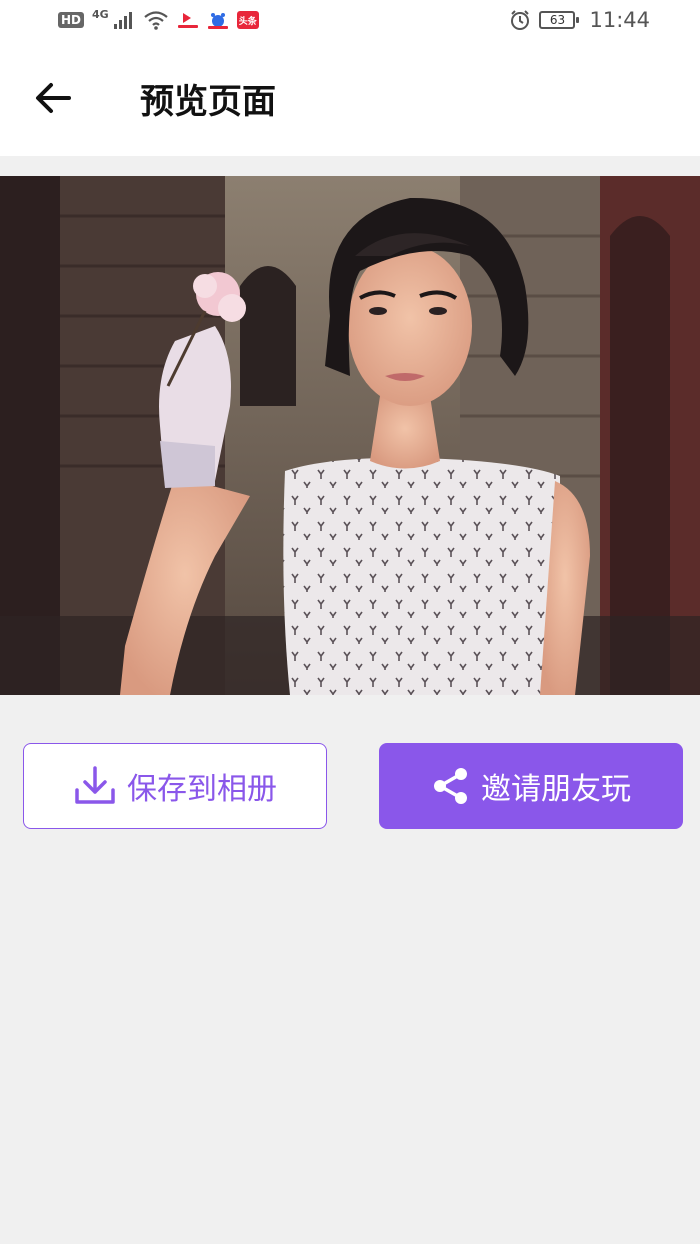  I want to click on action-row: 保存到相册 邀请朋友玩, so click(350, 786).